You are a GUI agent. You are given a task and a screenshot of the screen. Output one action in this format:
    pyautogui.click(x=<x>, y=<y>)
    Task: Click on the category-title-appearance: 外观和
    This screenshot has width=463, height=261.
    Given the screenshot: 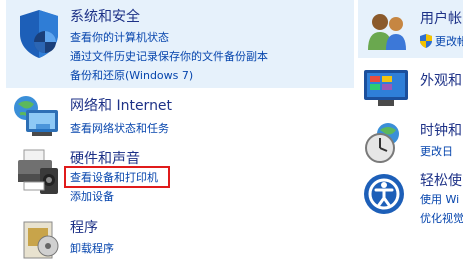 What is the action you would take?
    pyautogui.click(x=441, y=81)
    